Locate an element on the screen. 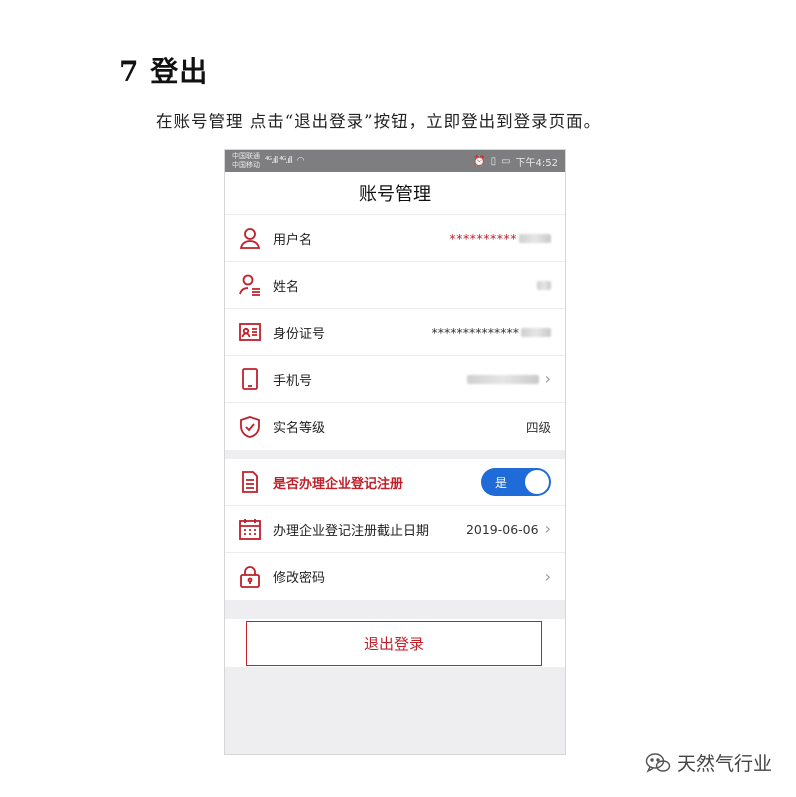 The image size is (796, 797). watermark: 天然气行业 is located at coordinates (708, 762).